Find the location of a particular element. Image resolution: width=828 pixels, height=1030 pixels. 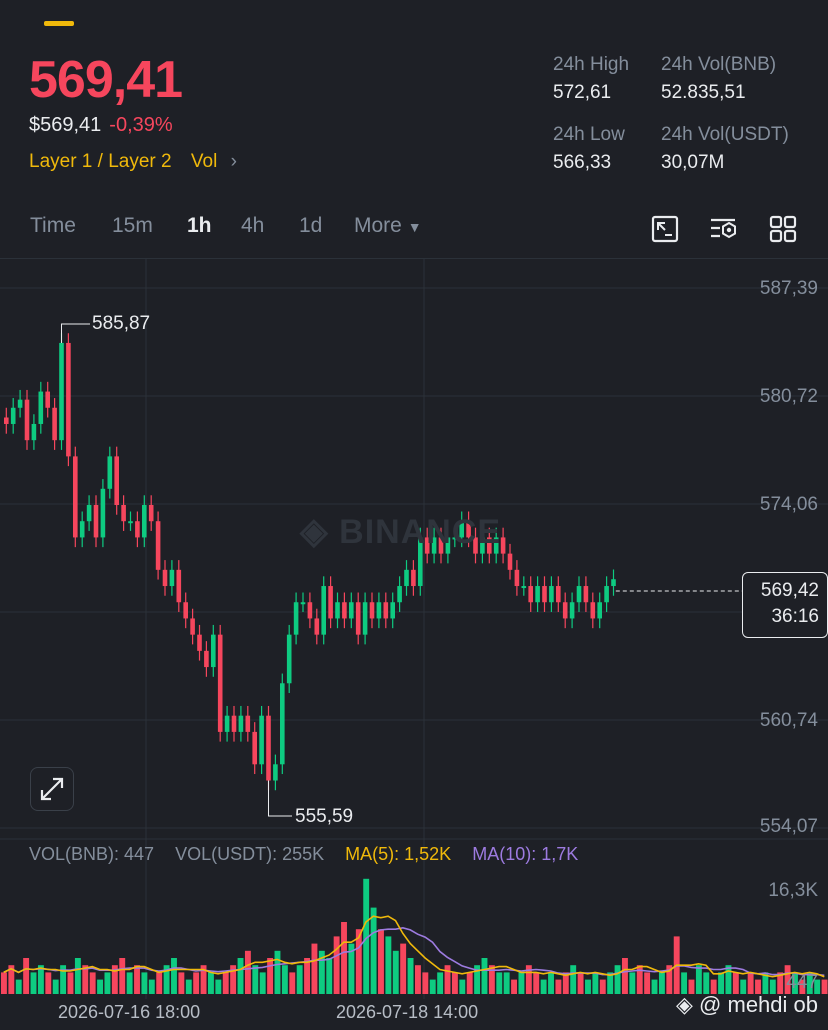

vol-quote-label: 24h Vol(USDT) is located at coordinates (725, 134).